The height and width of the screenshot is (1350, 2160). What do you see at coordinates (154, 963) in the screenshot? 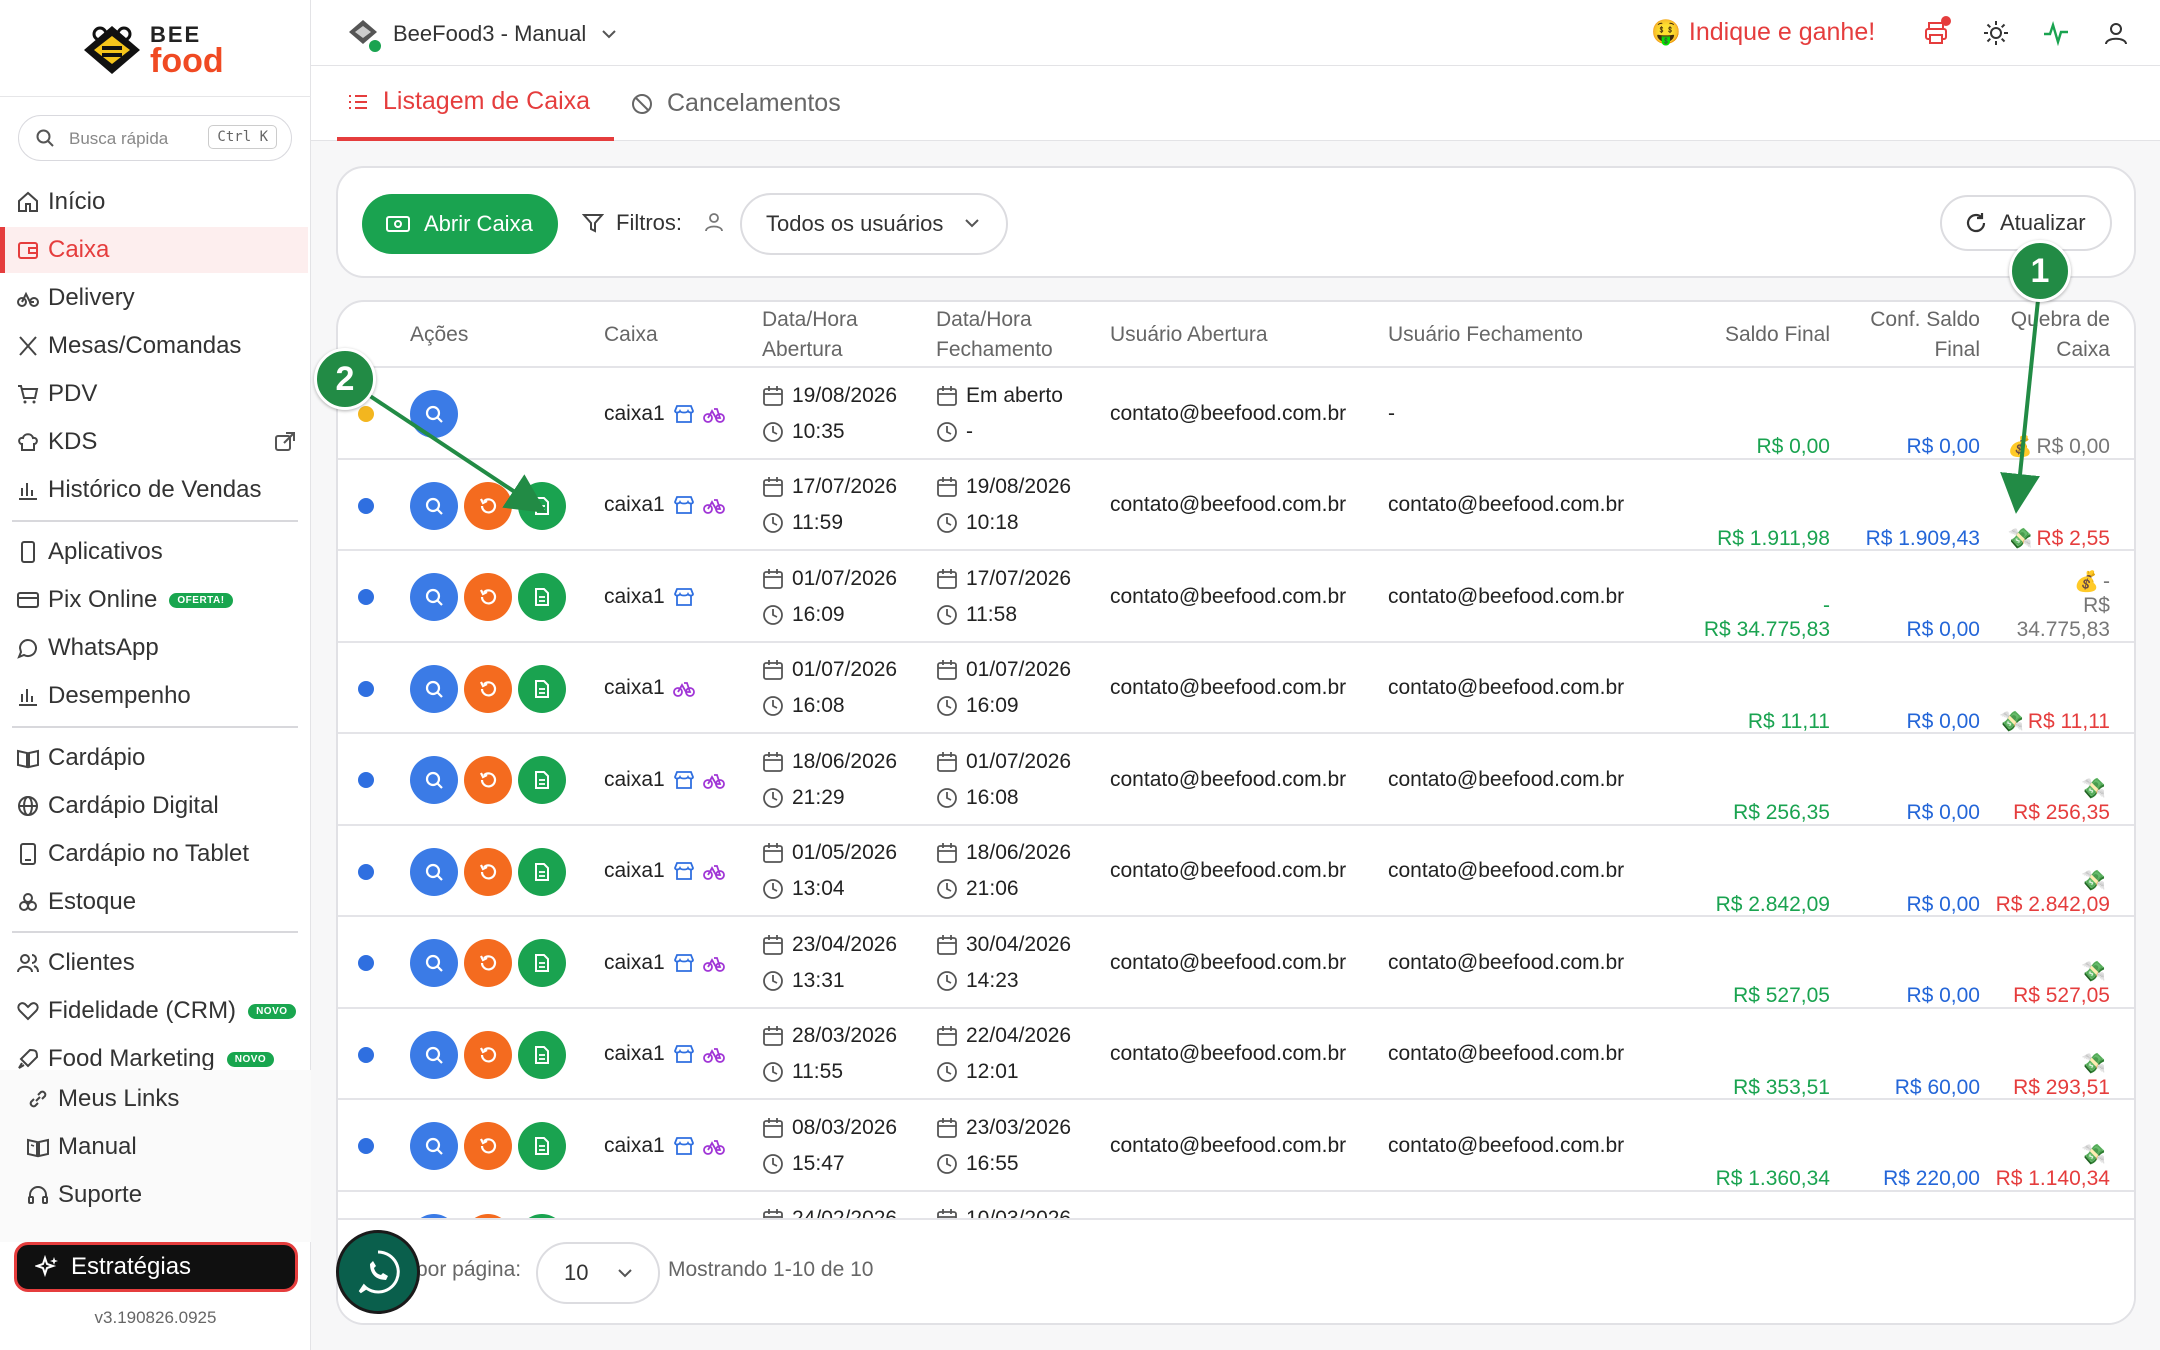
I see `sidebar-item-clientes: Clientes` at bounding box center [154, 963].